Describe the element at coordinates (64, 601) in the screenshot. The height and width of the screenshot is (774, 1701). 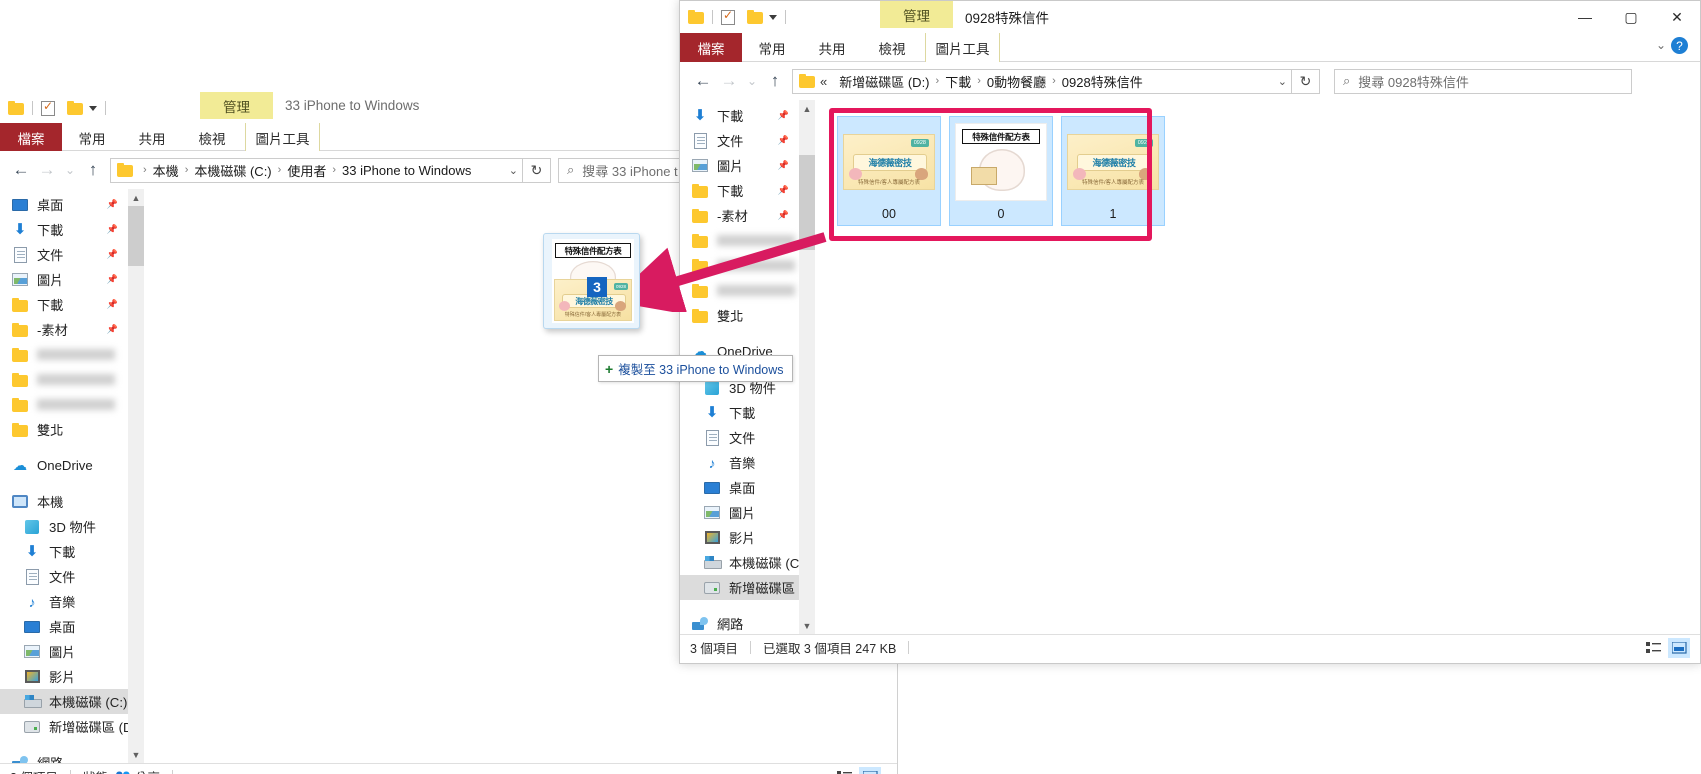
I see `left-nav-item-音樂: ♪ 音樂` at that location.